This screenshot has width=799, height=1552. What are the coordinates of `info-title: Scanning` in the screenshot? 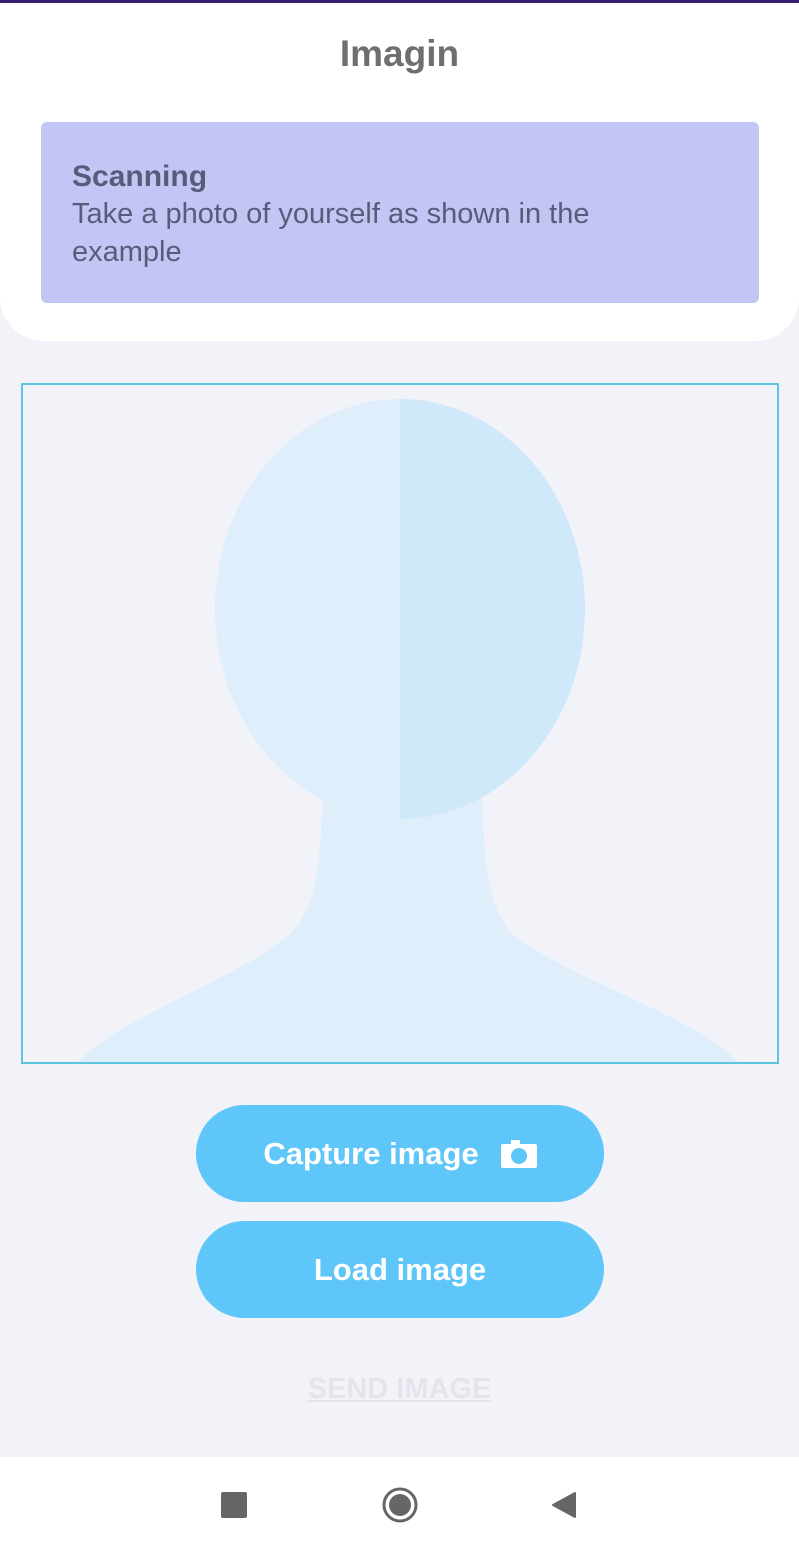 It's located at (140, 176).